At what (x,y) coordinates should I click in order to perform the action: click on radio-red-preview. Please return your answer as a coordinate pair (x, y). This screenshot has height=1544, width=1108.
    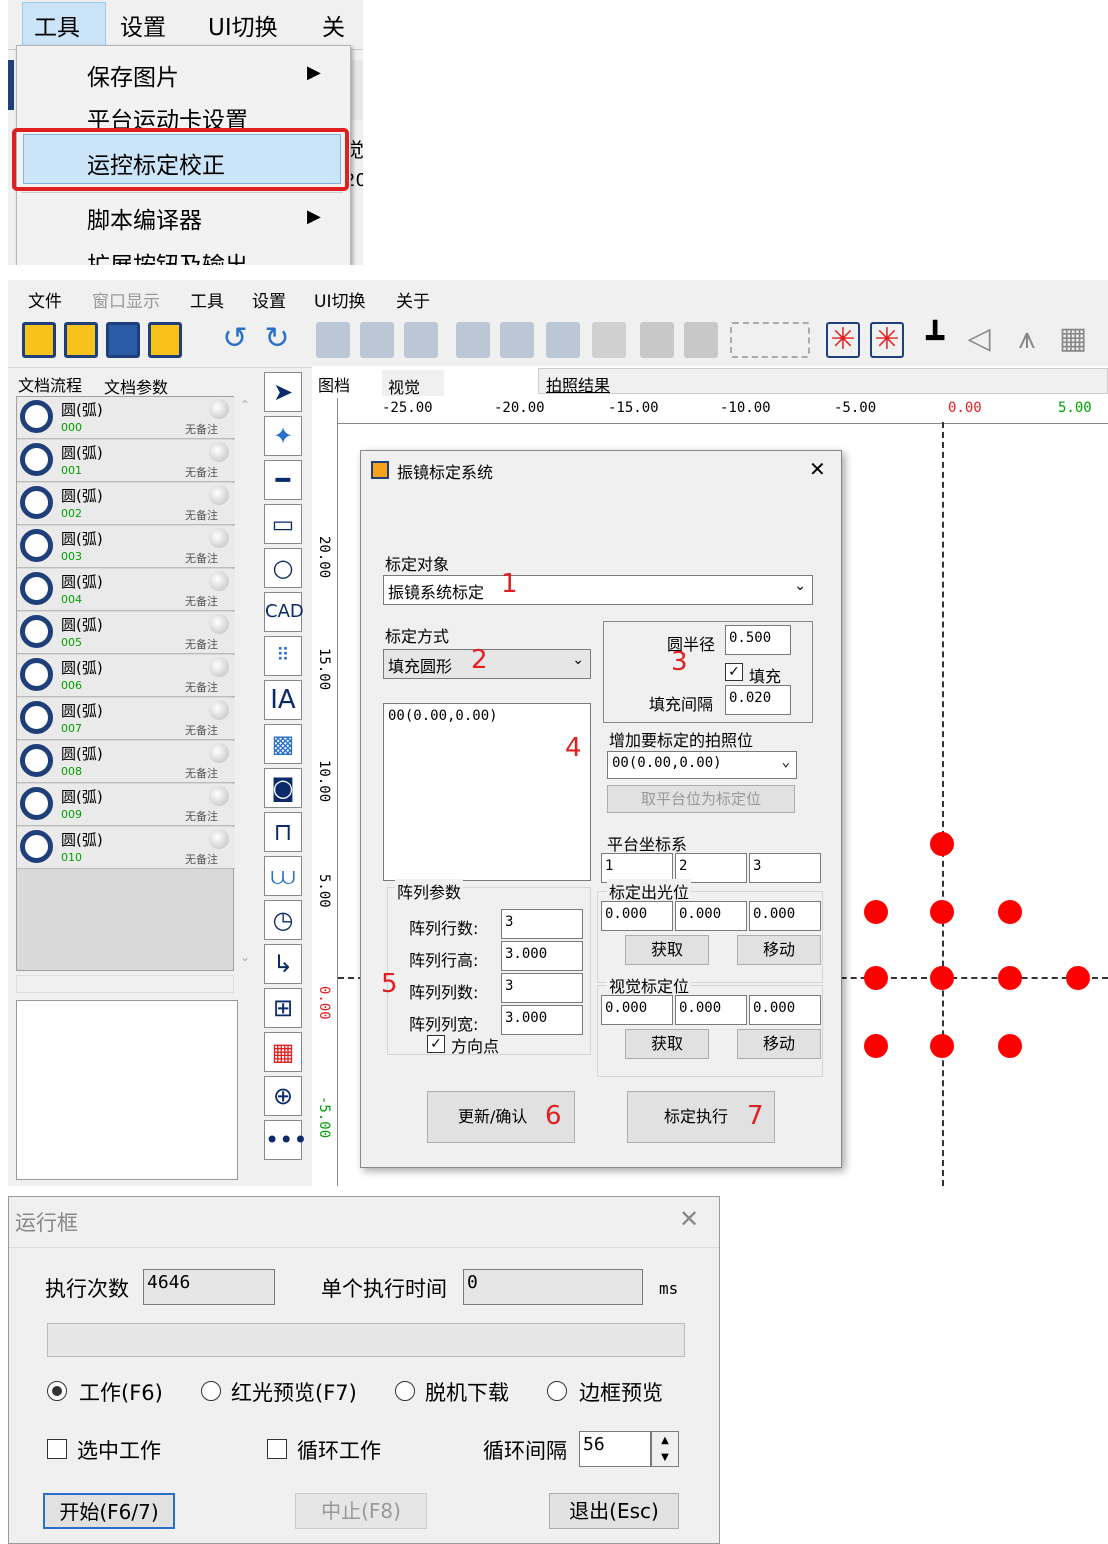
    Looking at the image, I should click on (211, 1391).